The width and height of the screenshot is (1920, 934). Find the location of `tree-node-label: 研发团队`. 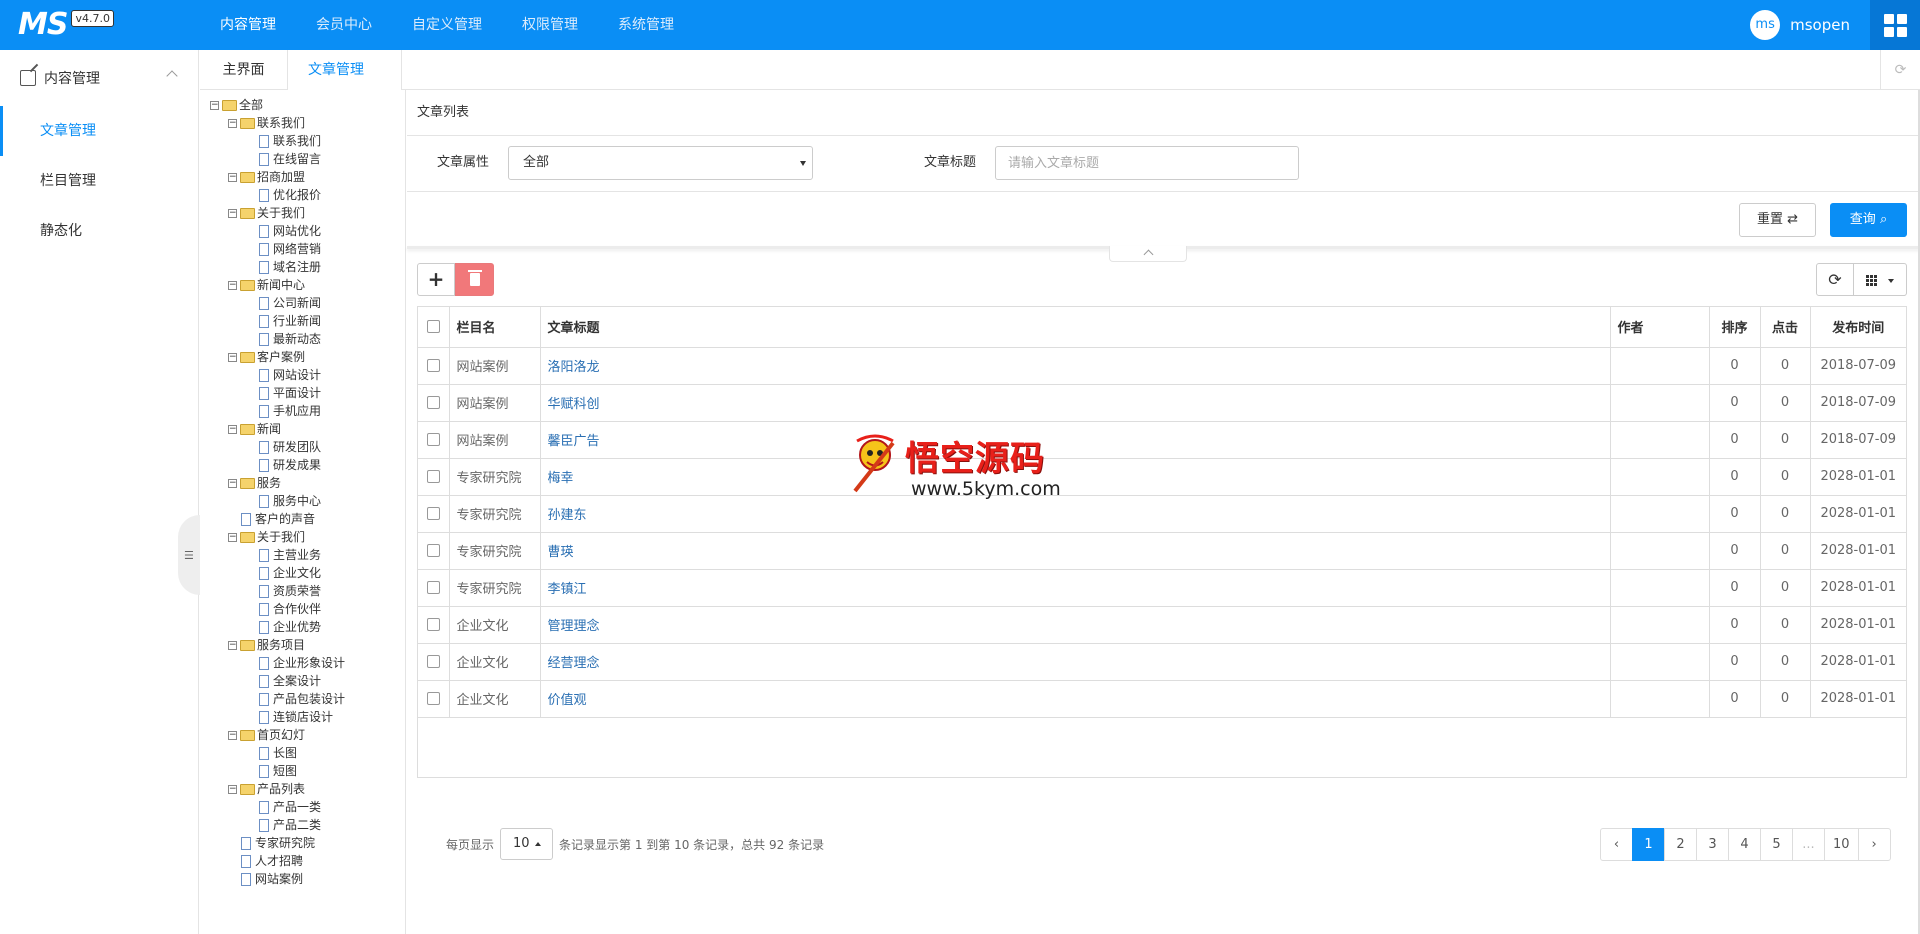

tree-node-label: 研发团队 is located at coordinates (297, 447).